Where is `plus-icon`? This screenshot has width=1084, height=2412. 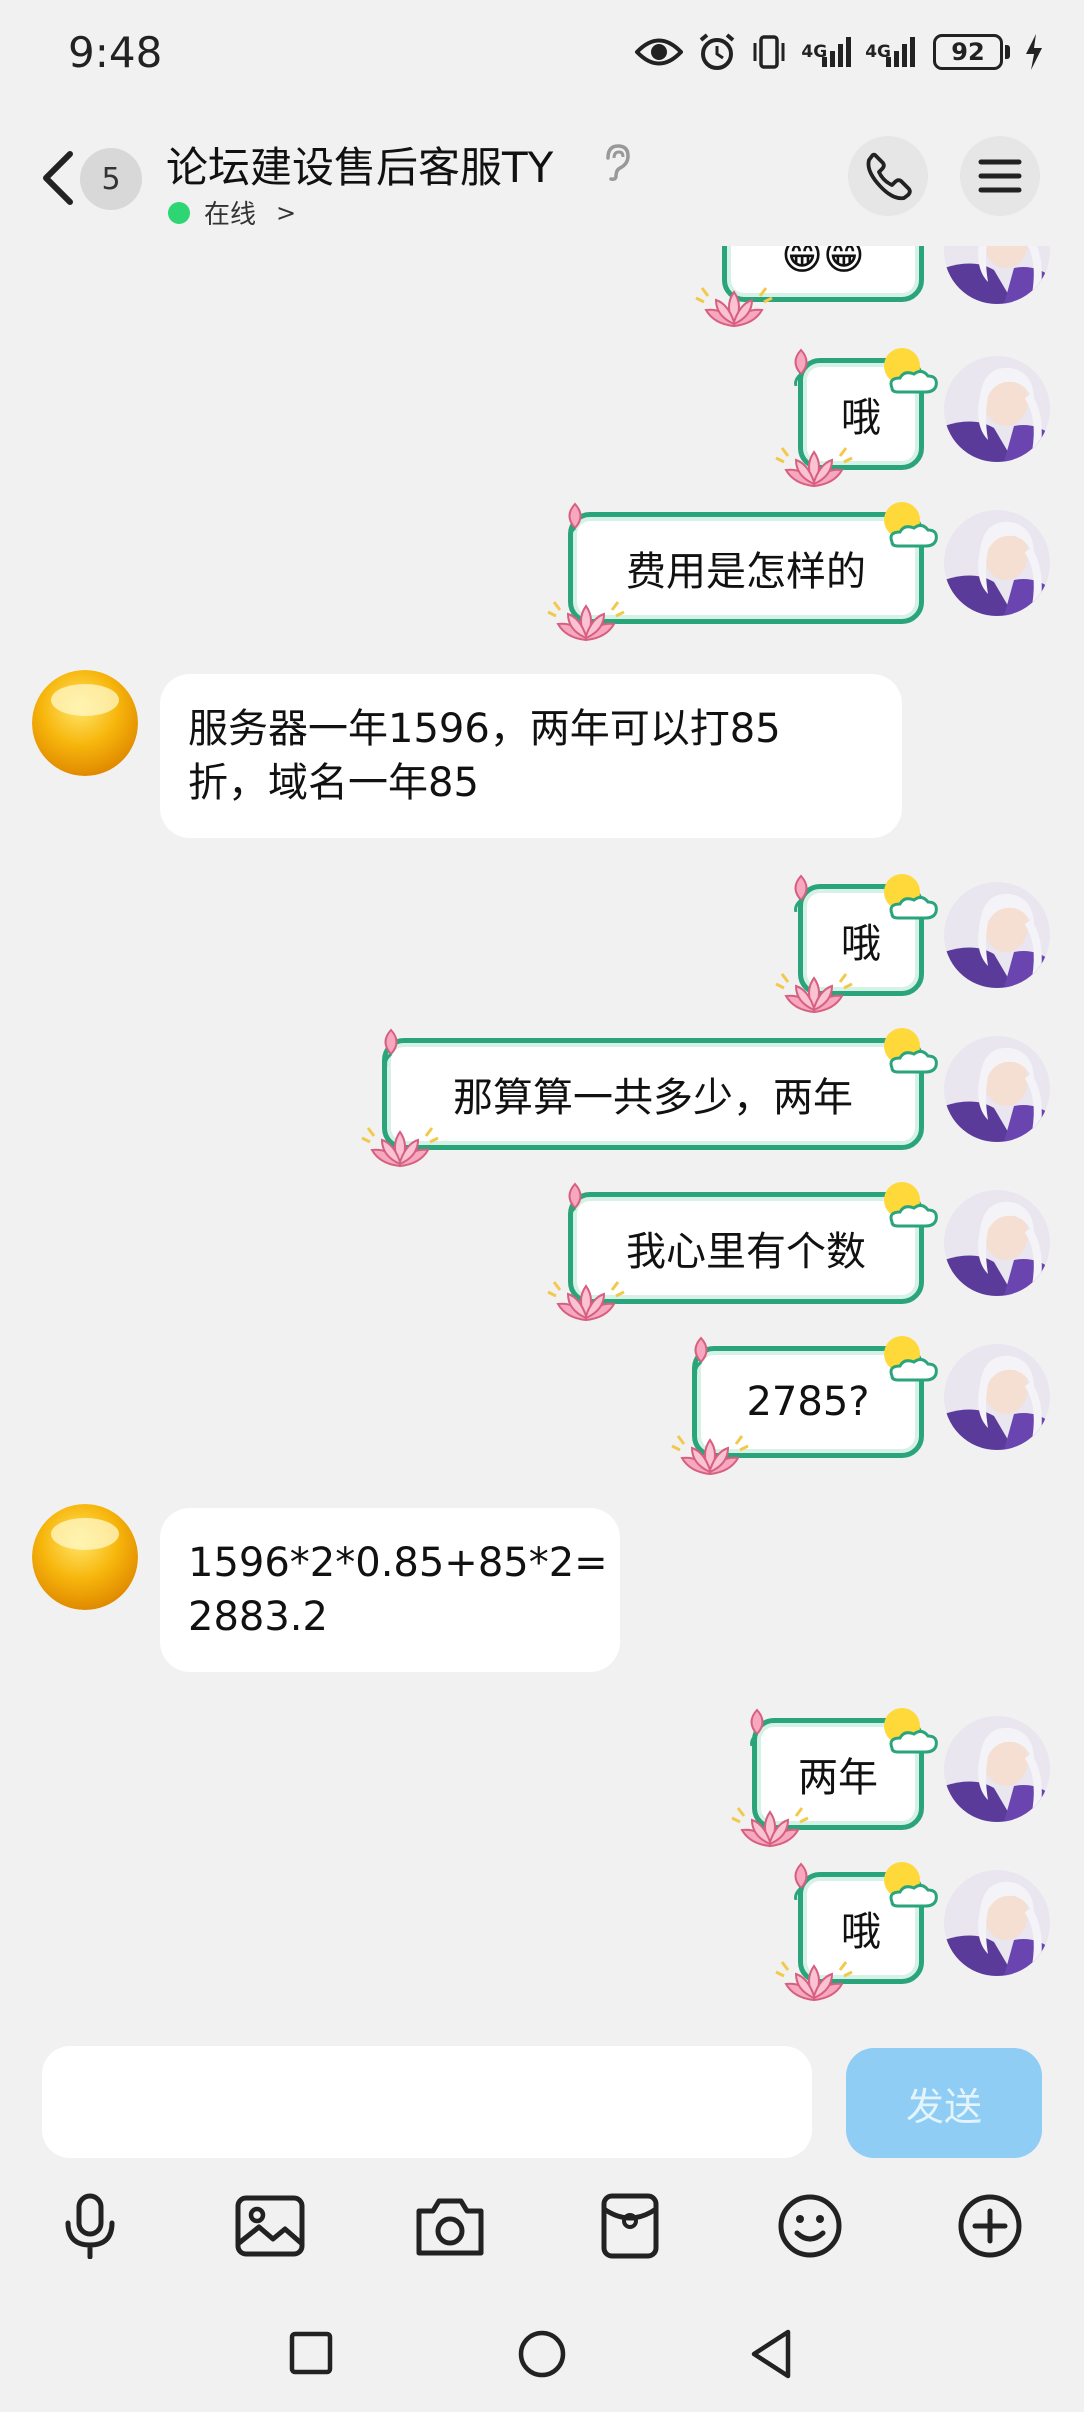 plus-icon is located at coordinates (990, 2226).